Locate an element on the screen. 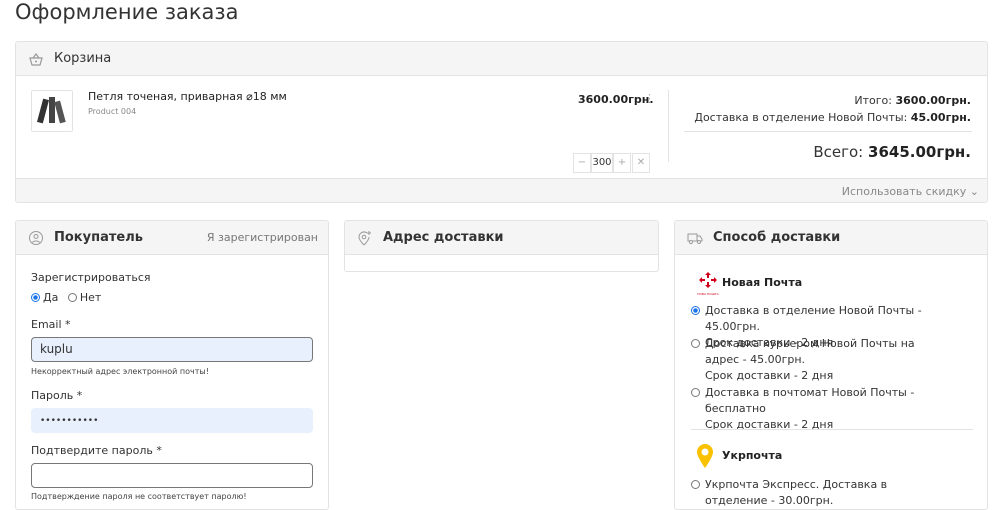 Image resolution: width=1000 pixels, height=510 pixels. np-logo-text: НОВА ПОШТА is located at coordinates (708, 294).